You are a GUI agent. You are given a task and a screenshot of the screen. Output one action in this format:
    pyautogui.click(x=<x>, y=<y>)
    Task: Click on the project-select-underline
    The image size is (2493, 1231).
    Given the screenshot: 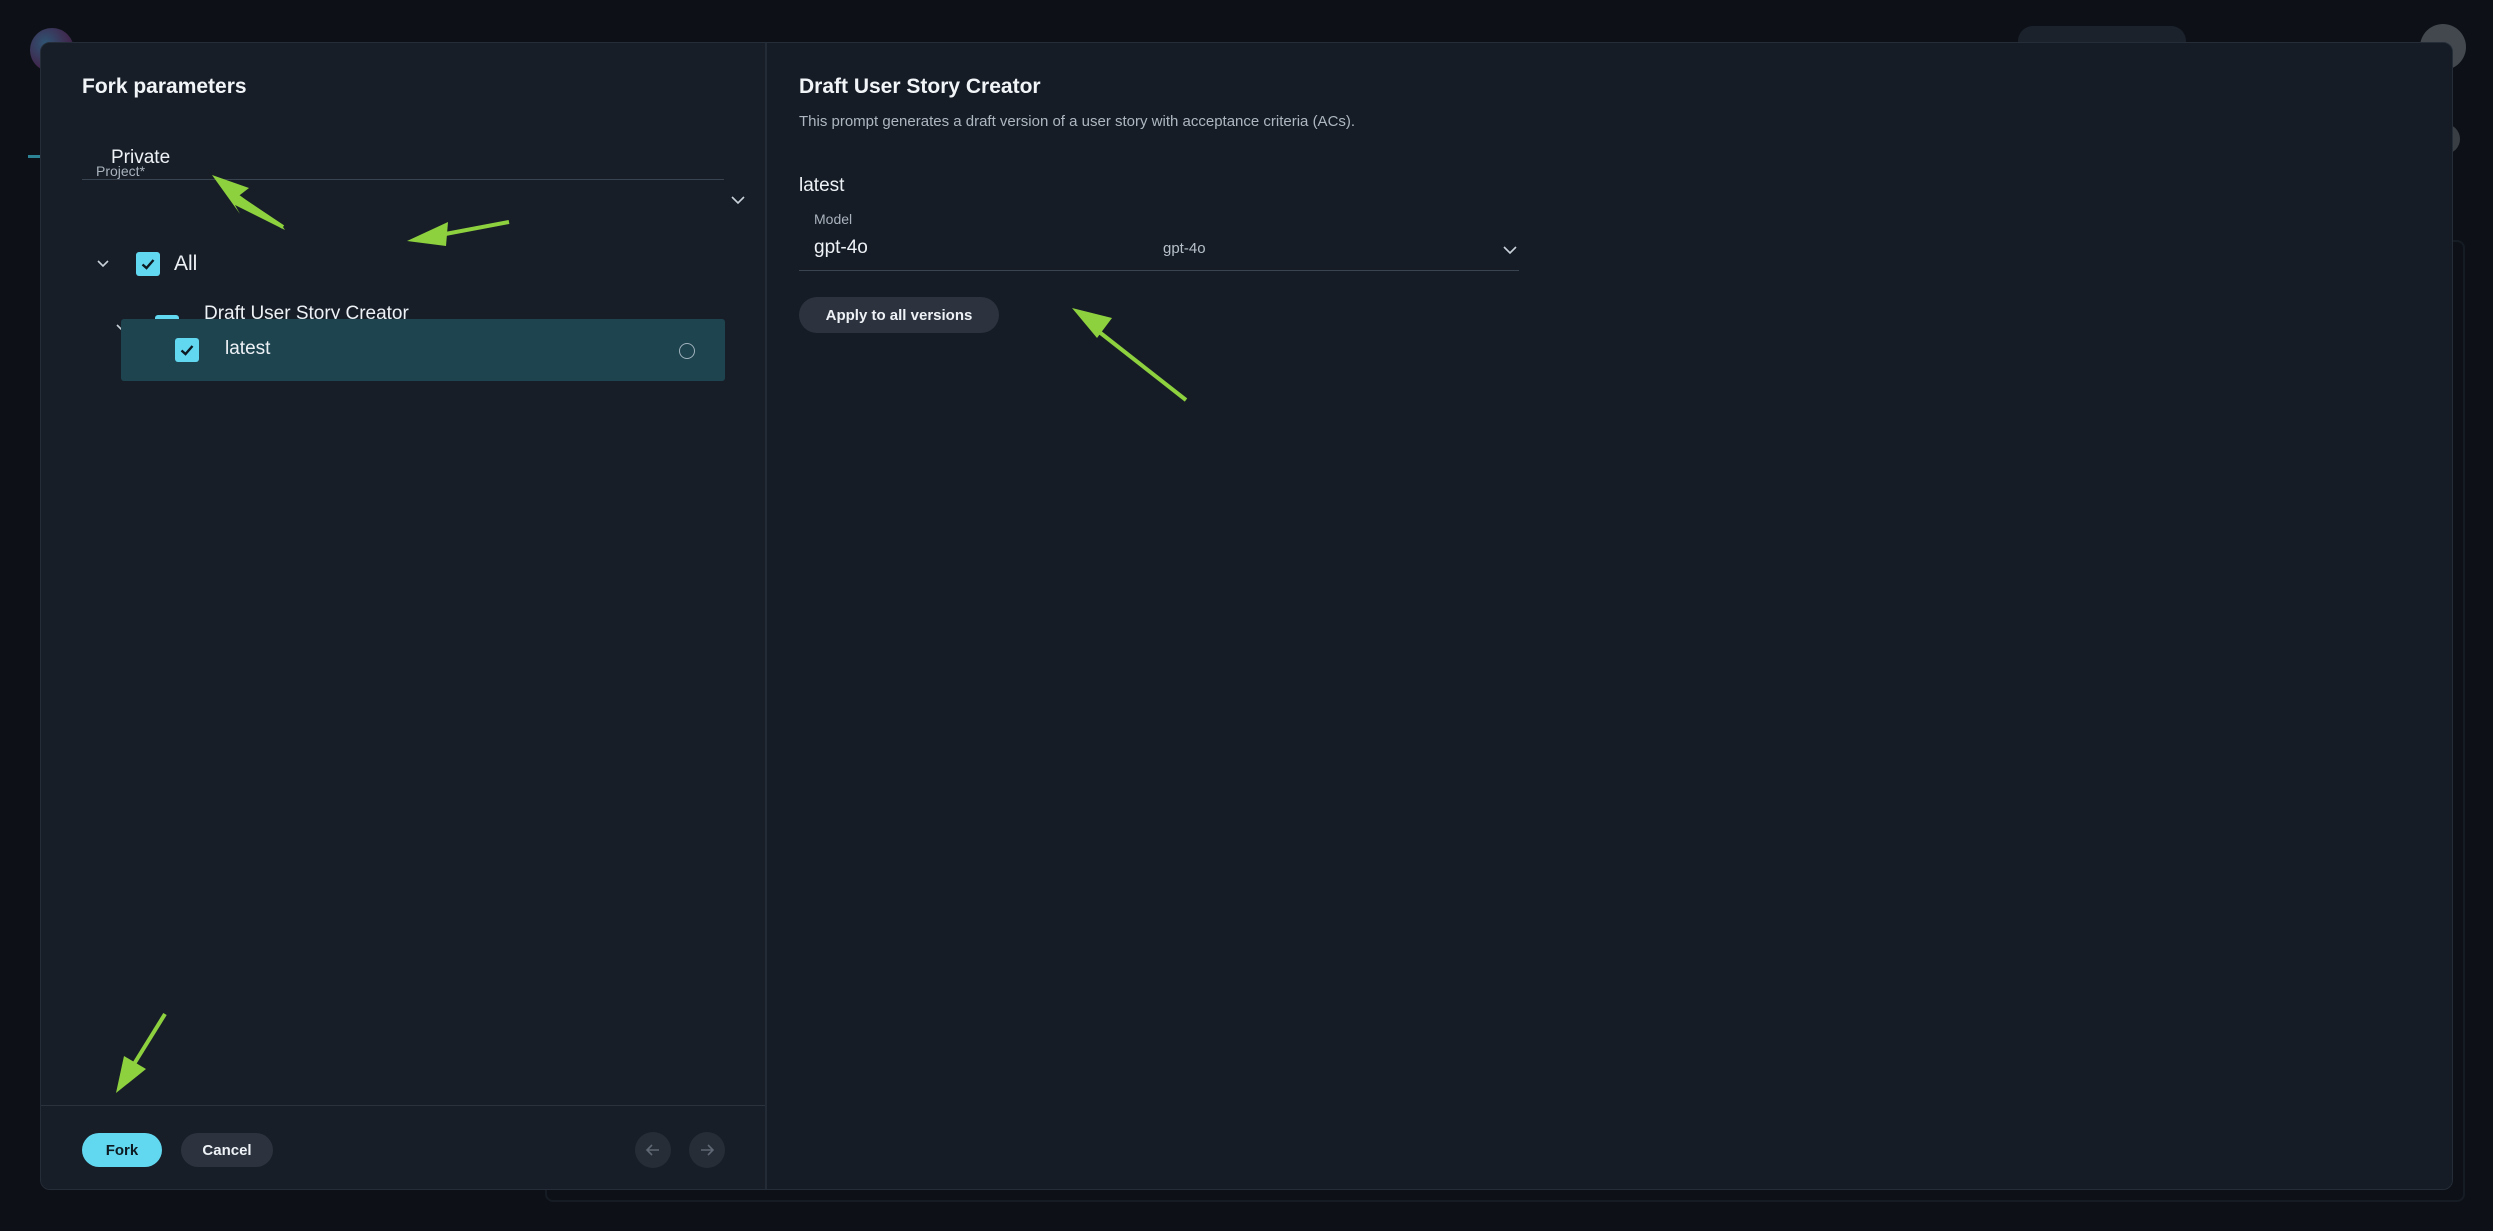 What is the action you would take?
    pyautogui.click(x=403, y=179)
    